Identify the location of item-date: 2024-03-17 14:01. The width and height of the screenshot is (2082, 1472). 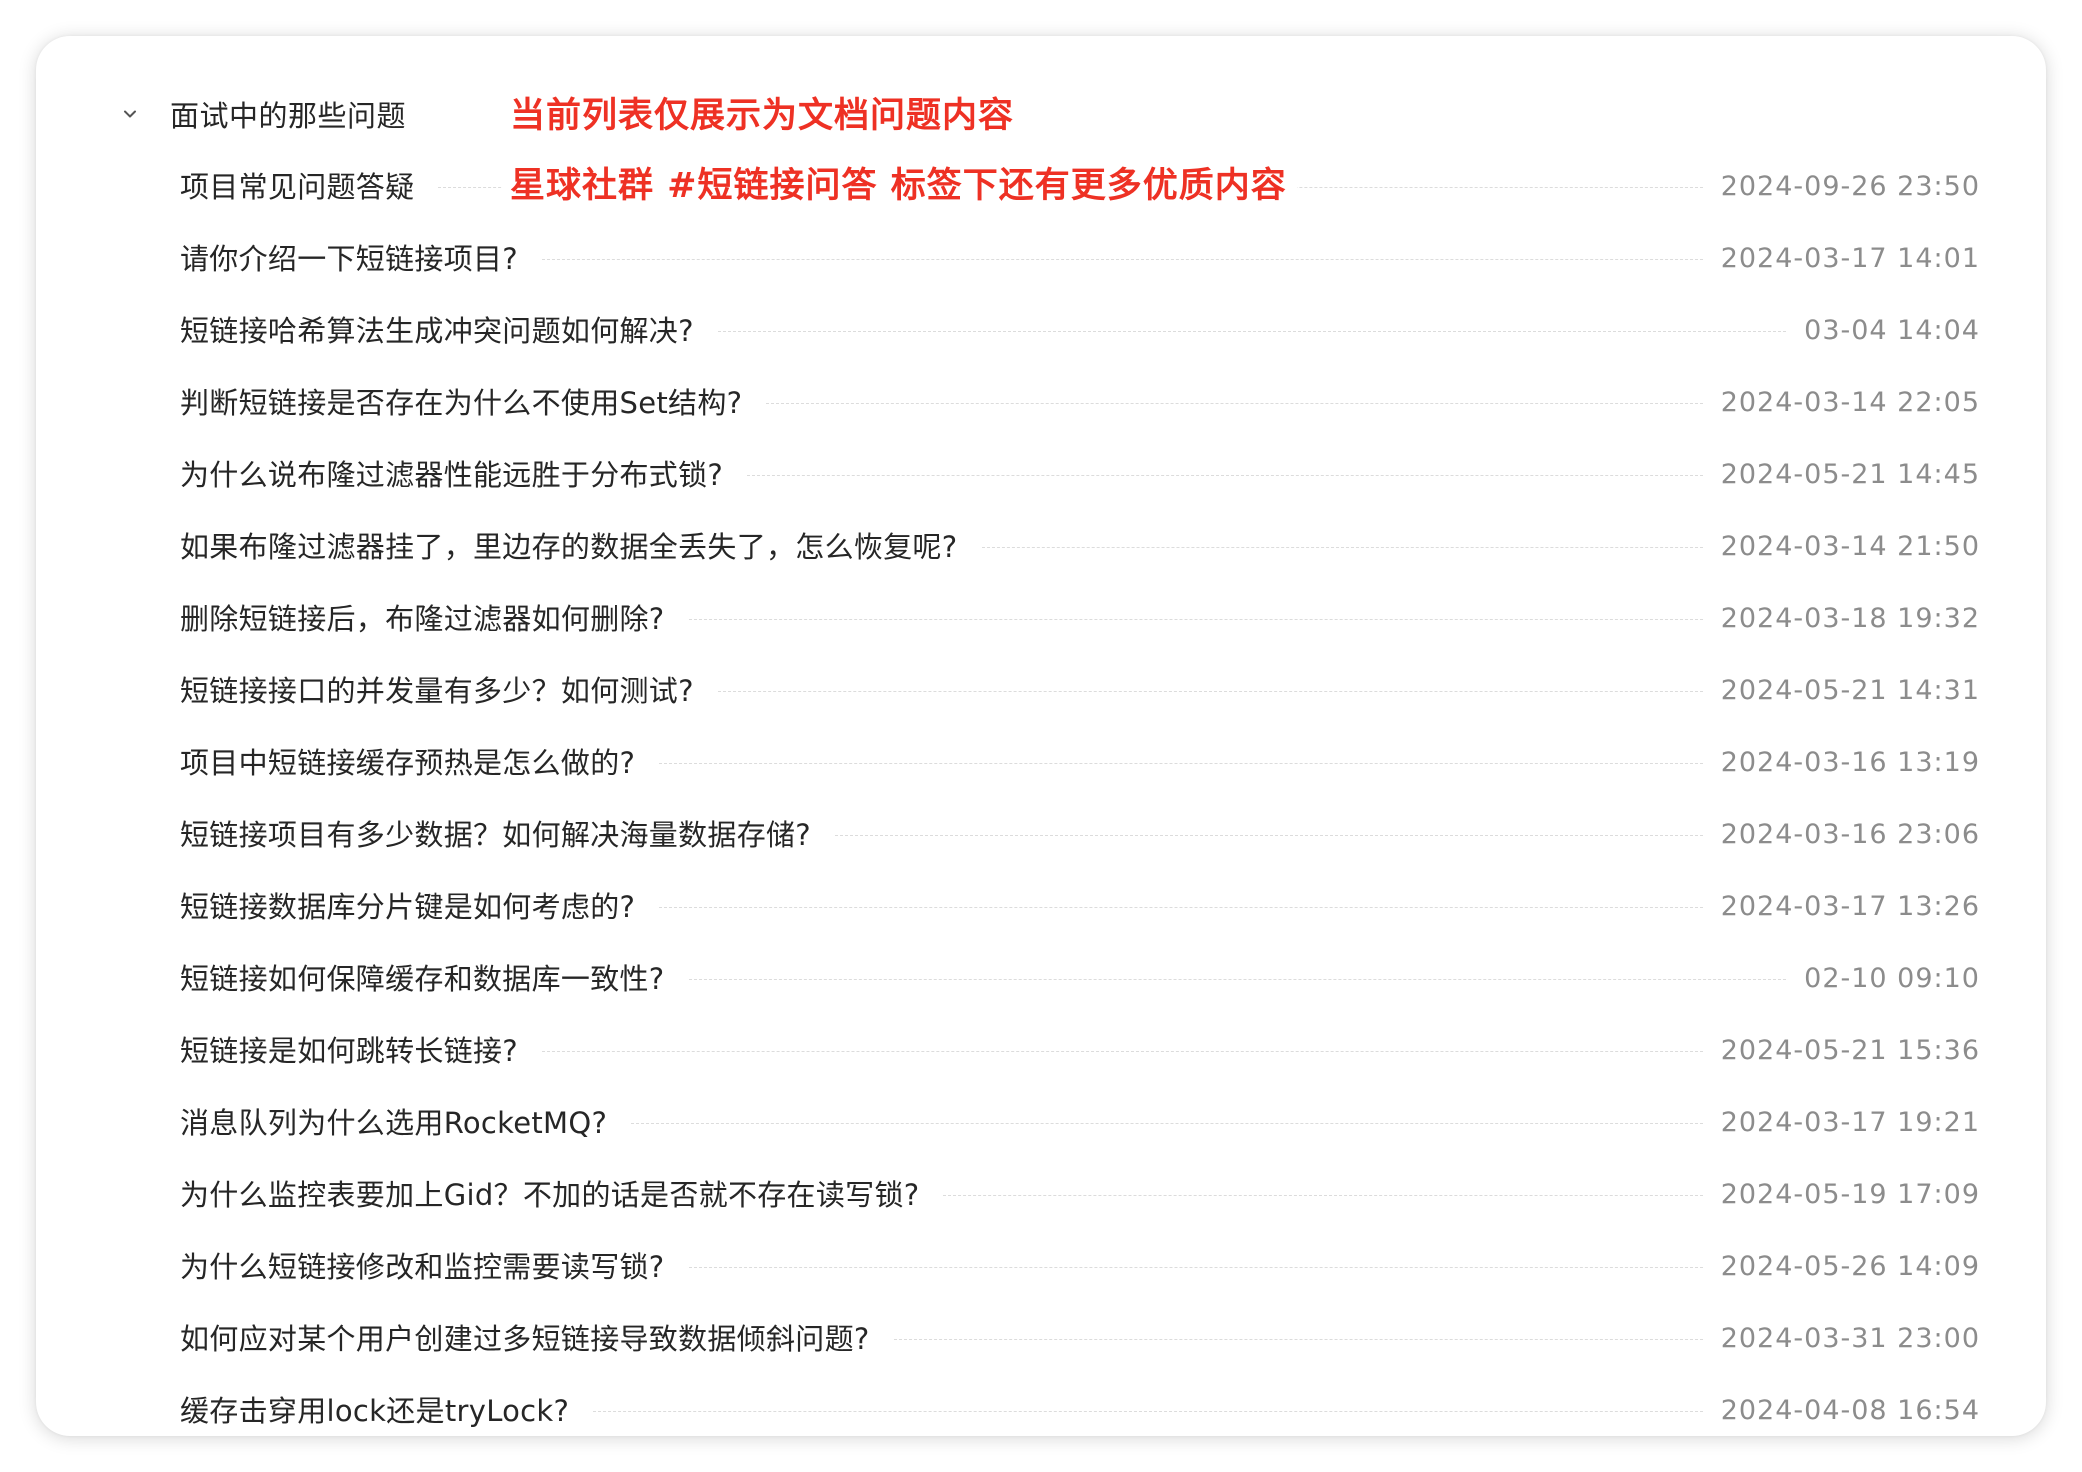
(1850, 258).